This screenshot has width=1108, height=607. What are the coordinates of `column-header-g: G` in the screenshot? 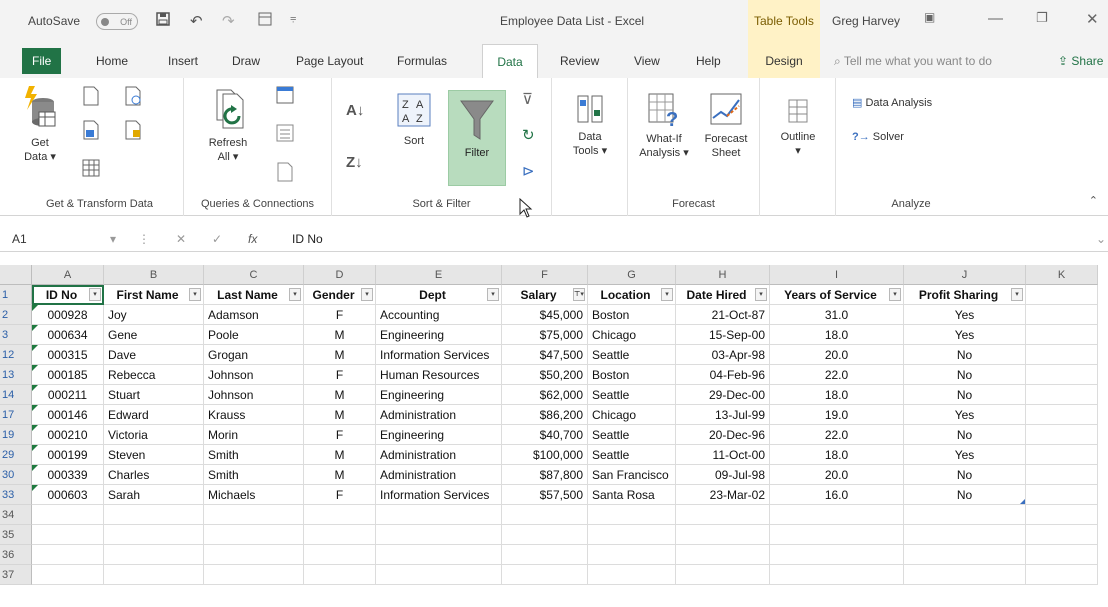 It's located at (632, 275).